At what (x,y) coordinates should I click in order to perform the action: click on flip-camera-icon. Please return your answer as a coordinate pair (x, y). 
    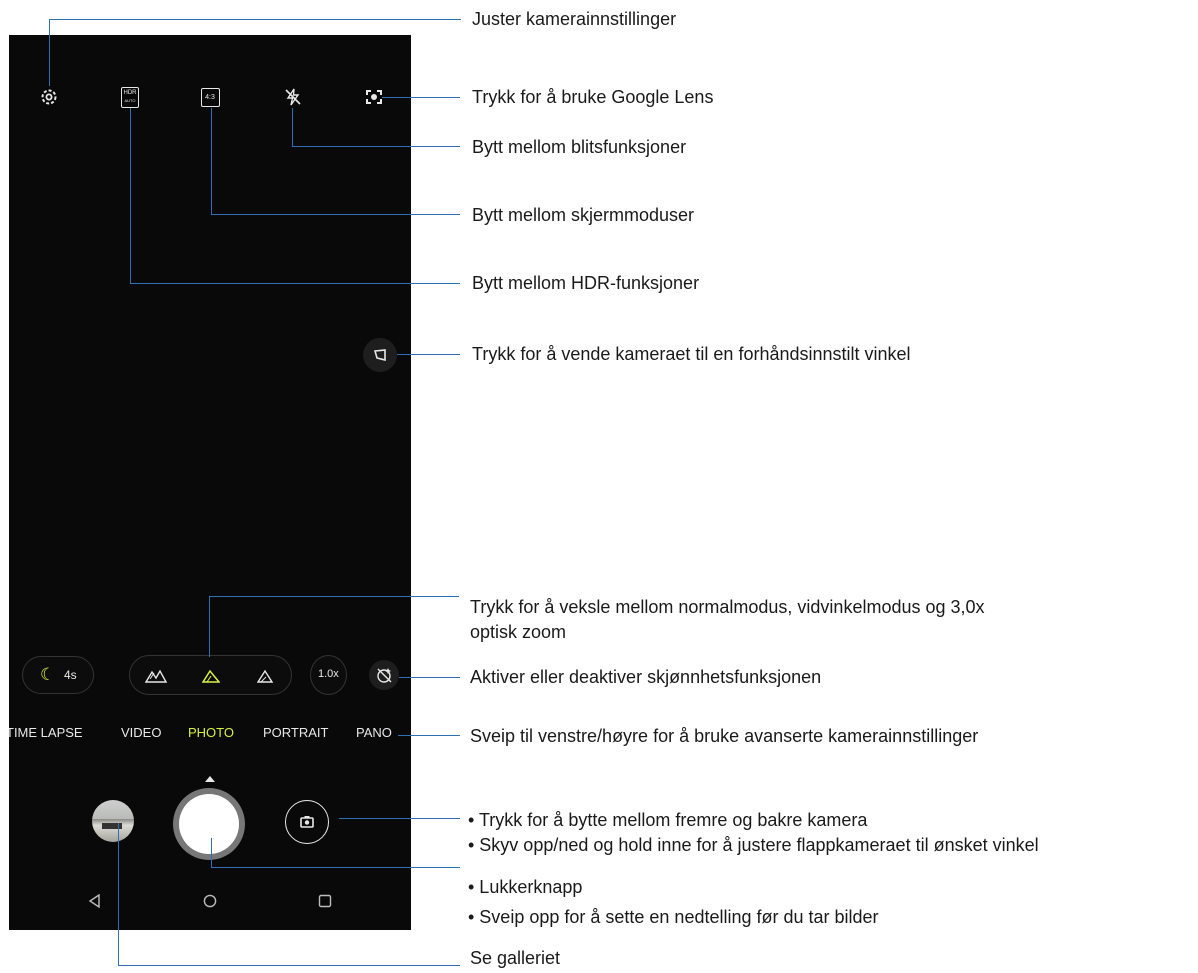
    Looking at the image, I should click on (379, 355).